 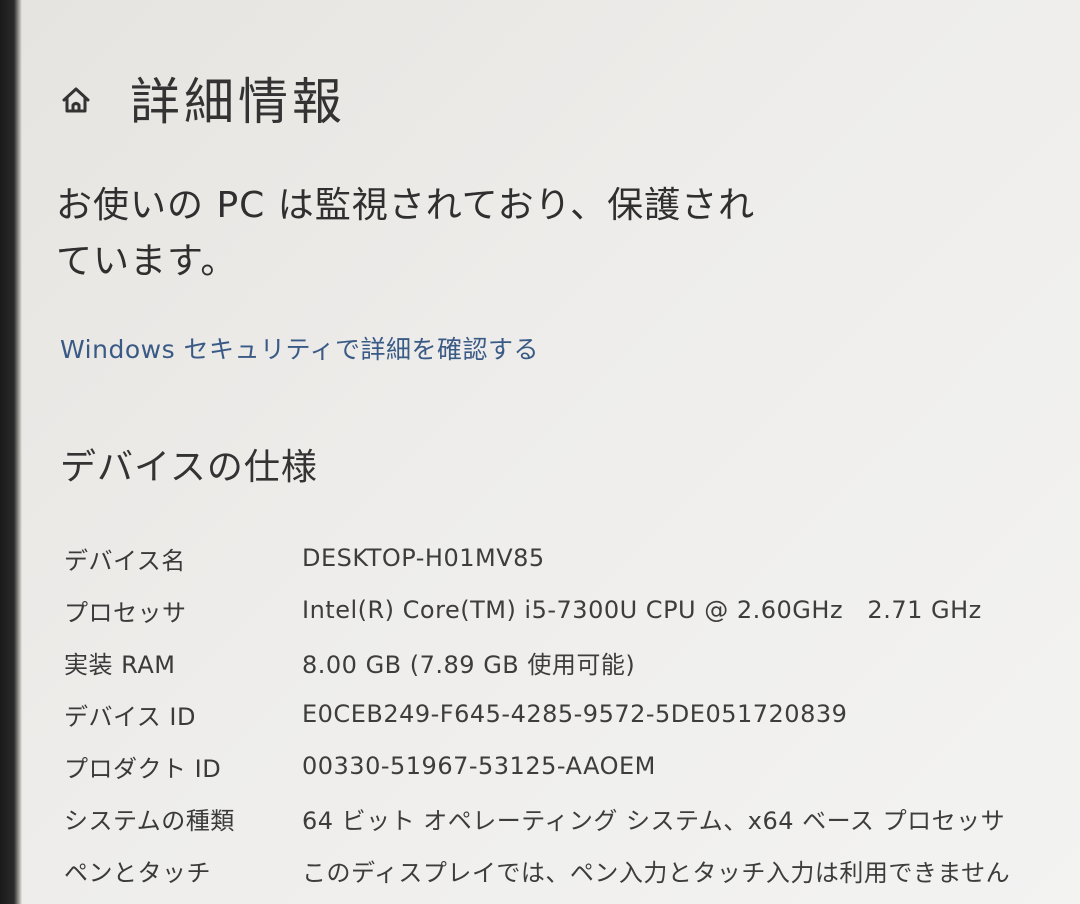 I want to click on spec-value: 8.00 GB (7.89 GB 使用可能), so click(x=469, y=664).